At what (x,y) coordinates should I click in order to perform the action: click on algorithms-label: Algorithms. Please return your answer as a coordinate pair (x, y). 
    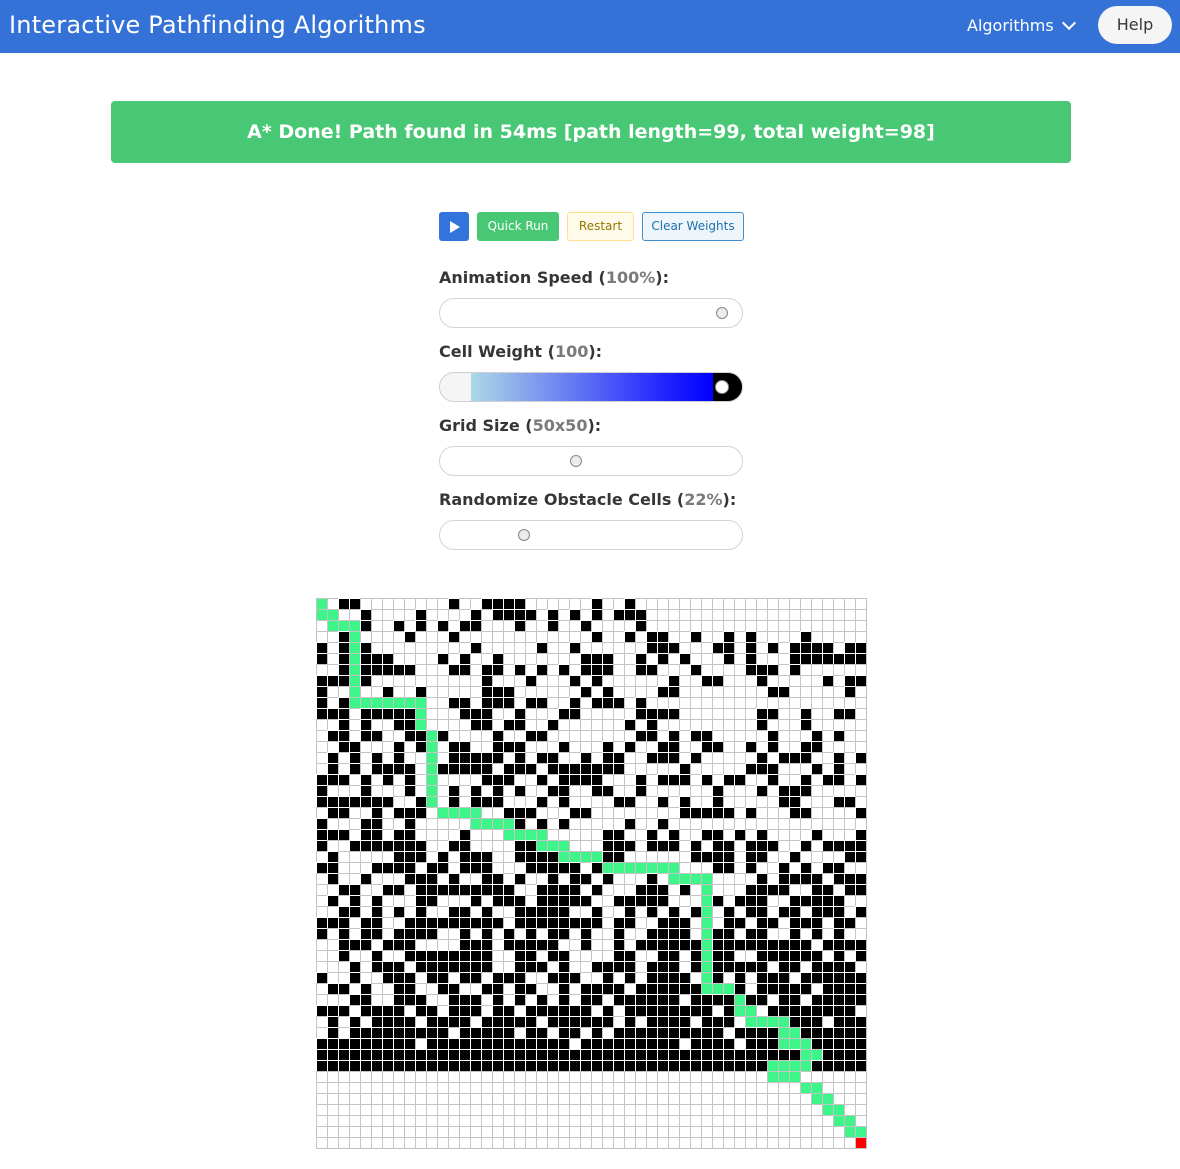
    Looking at the image, I should click on (1010, 25).